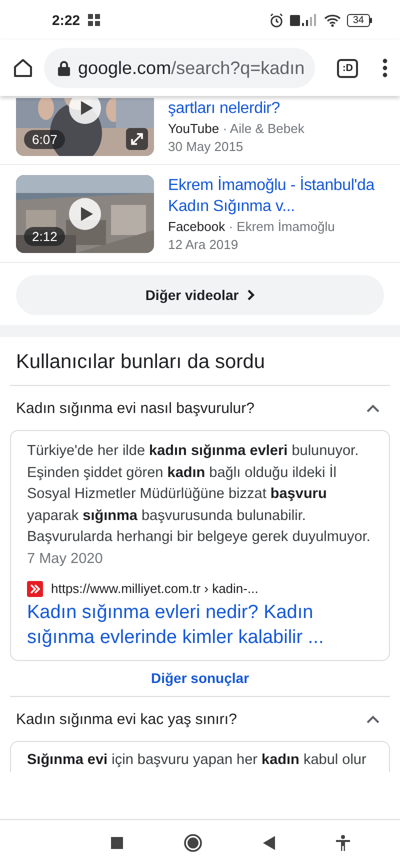  Describe the element at coordinates (66, 20) in the screenshot. I see `status-time: 2:22` at that location.